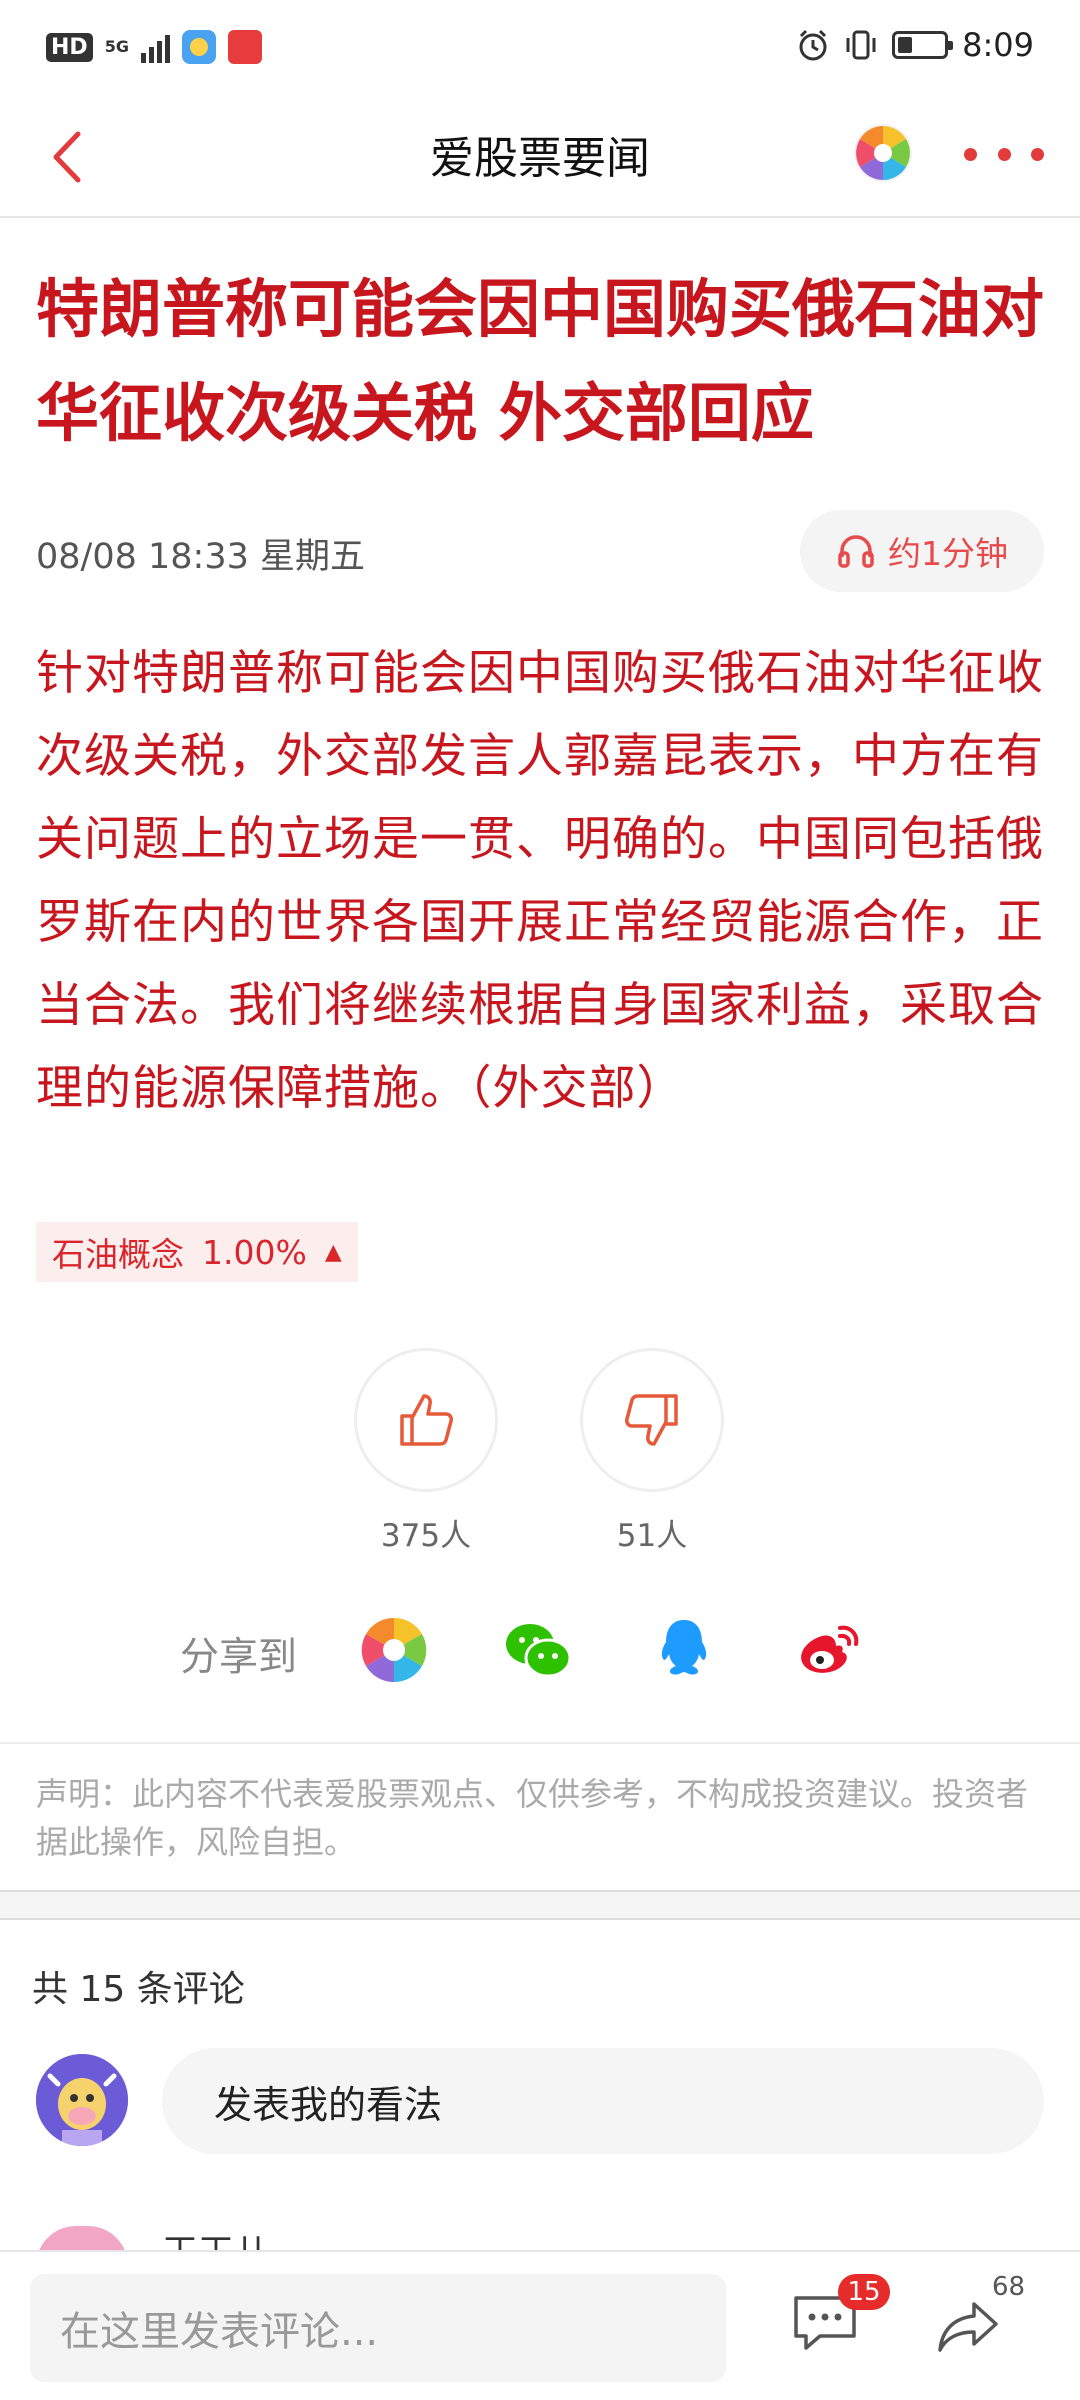 The image size is (1080, 2400). I want to click on listen-button: 约1分钟, so click(922, 551).